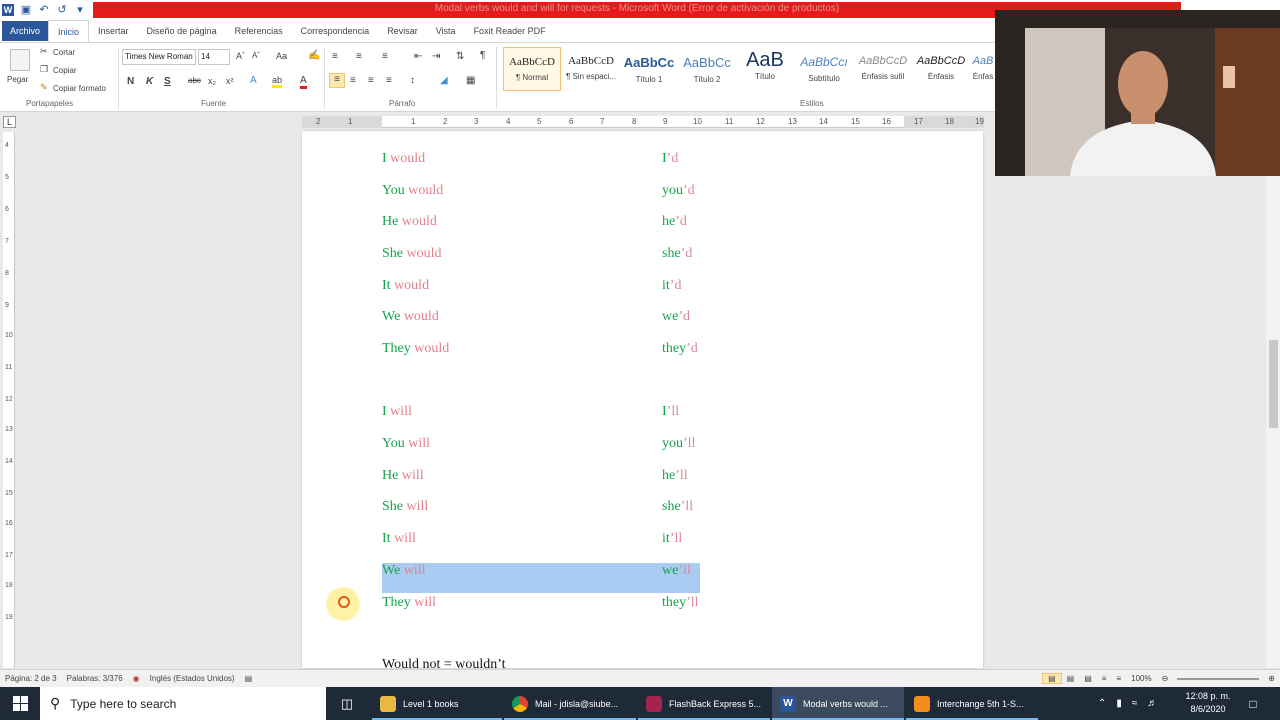  I want to click on print-layout-icon: ▤, so click(1052, 678).